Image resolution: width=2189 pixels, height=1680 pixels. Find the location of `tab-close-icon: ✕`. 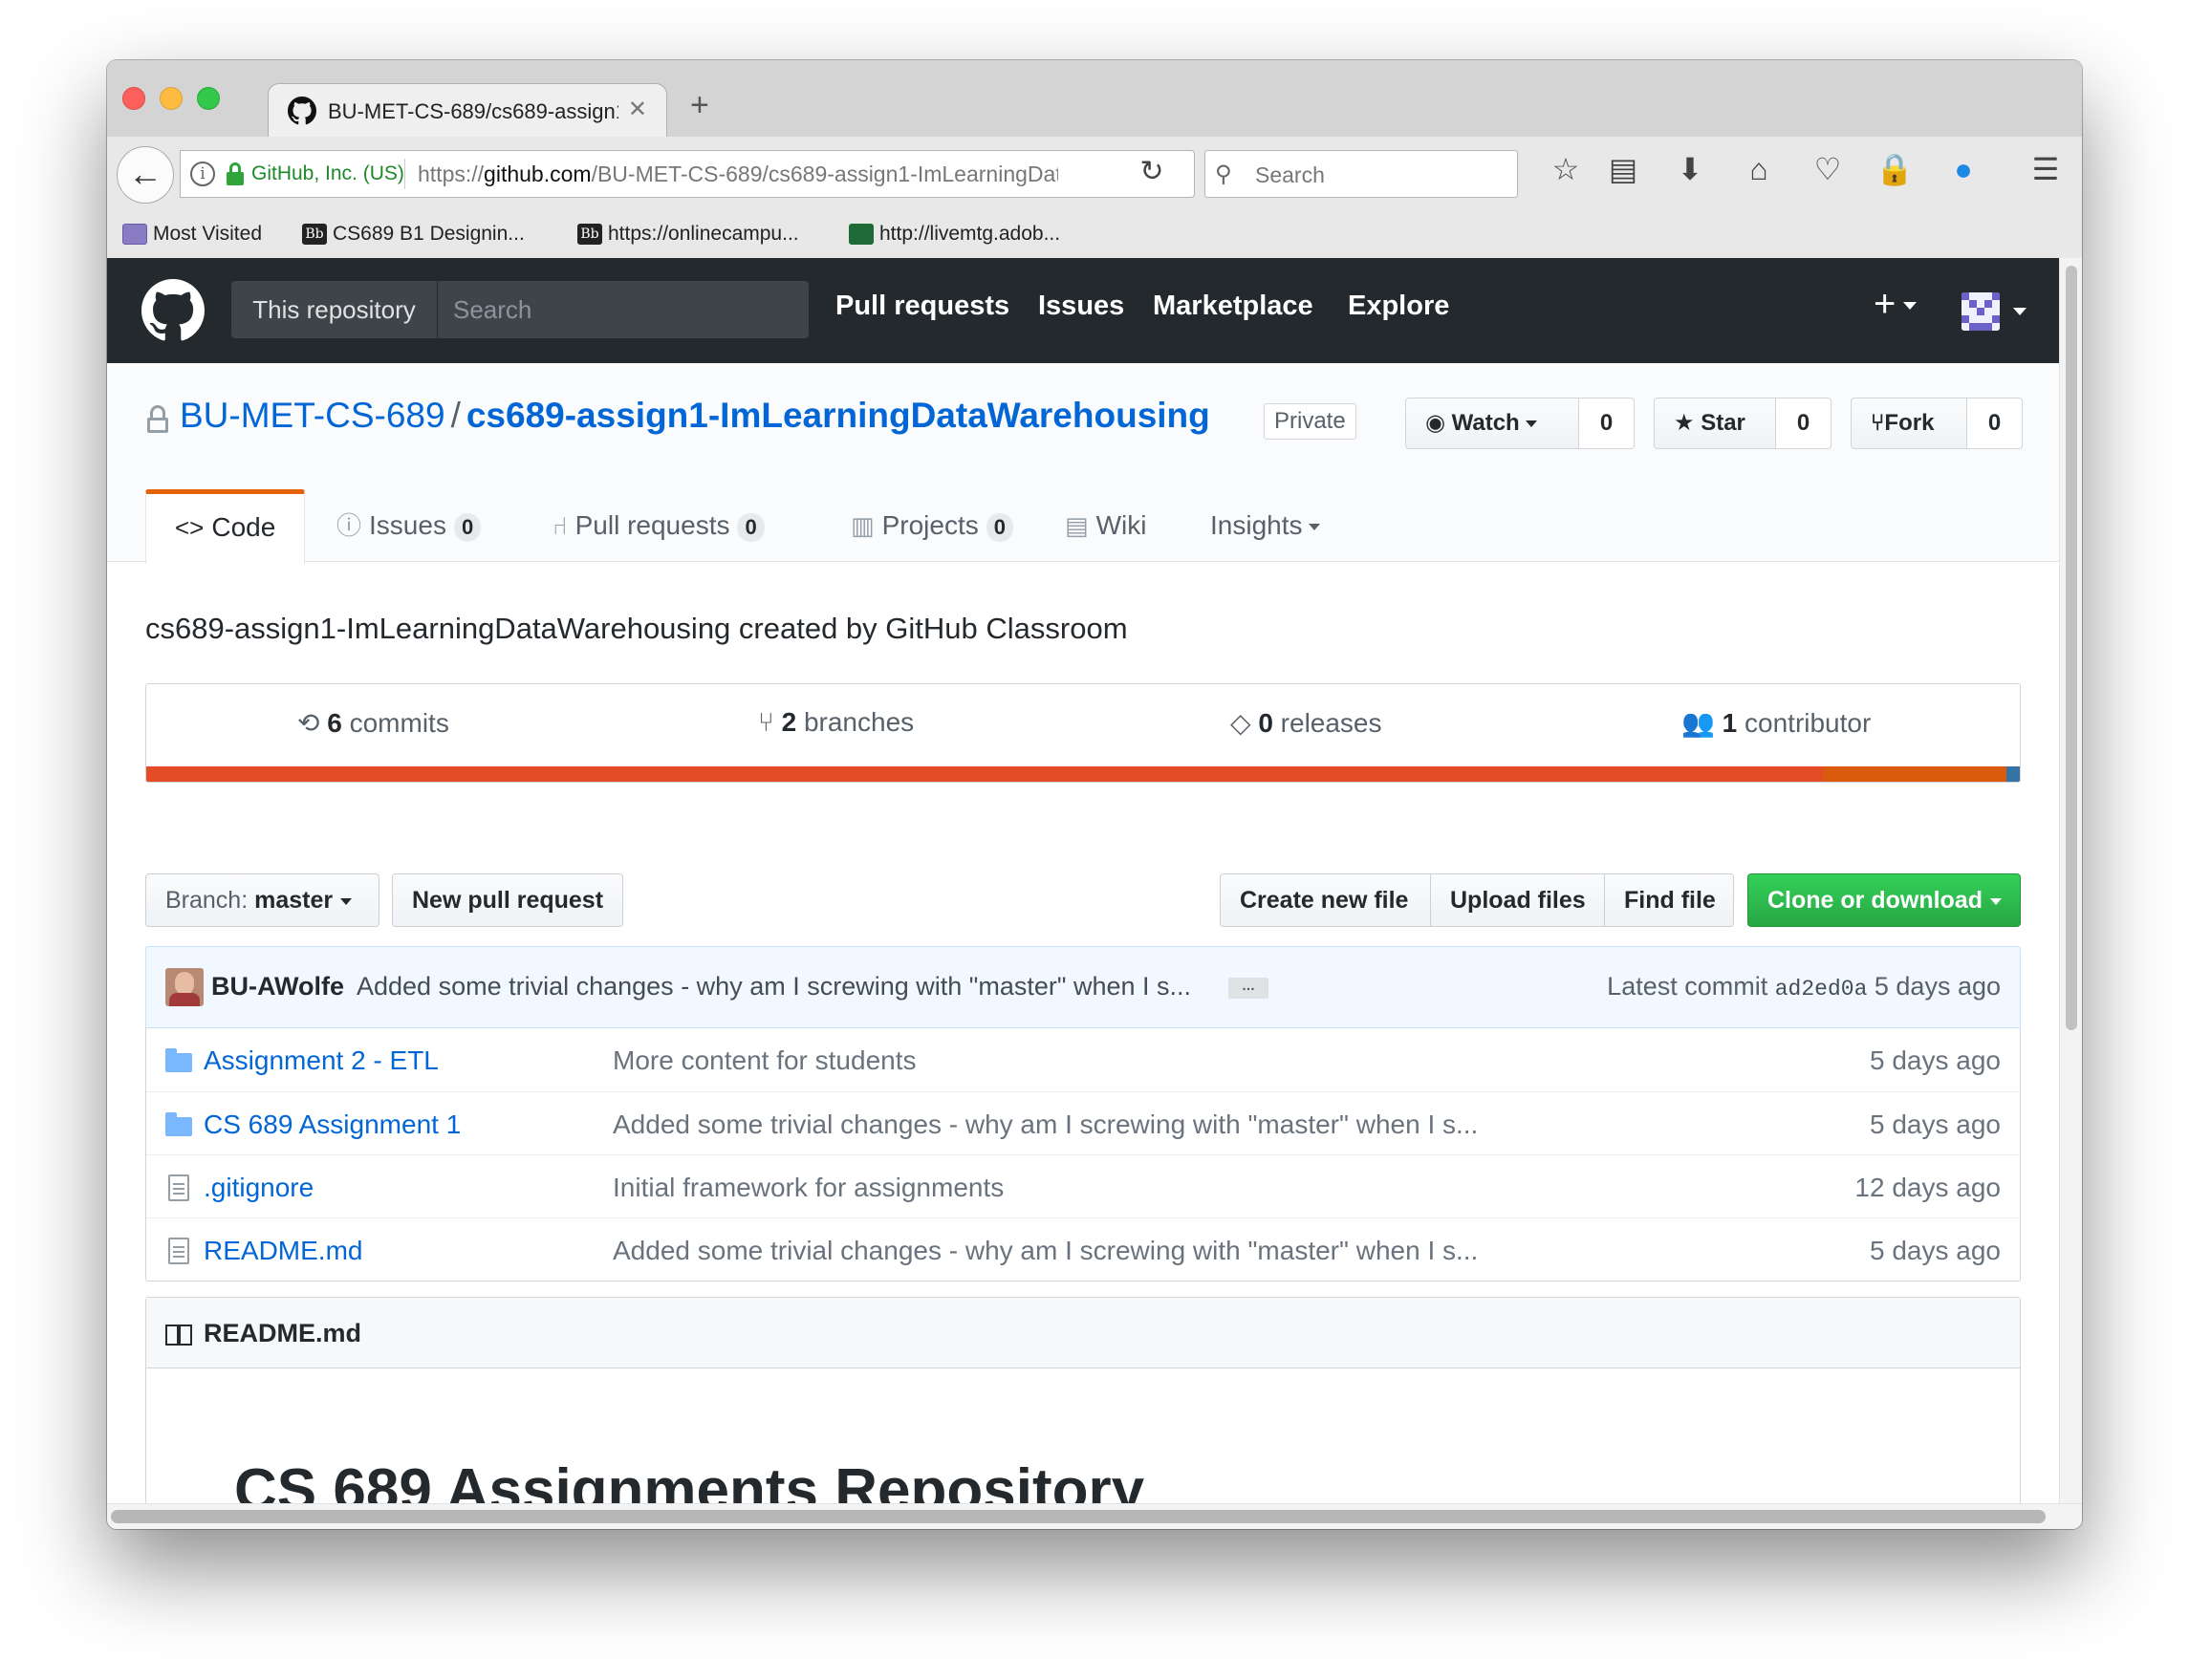

tab-close-icon: ✕ is located at coordinates (637, 109).